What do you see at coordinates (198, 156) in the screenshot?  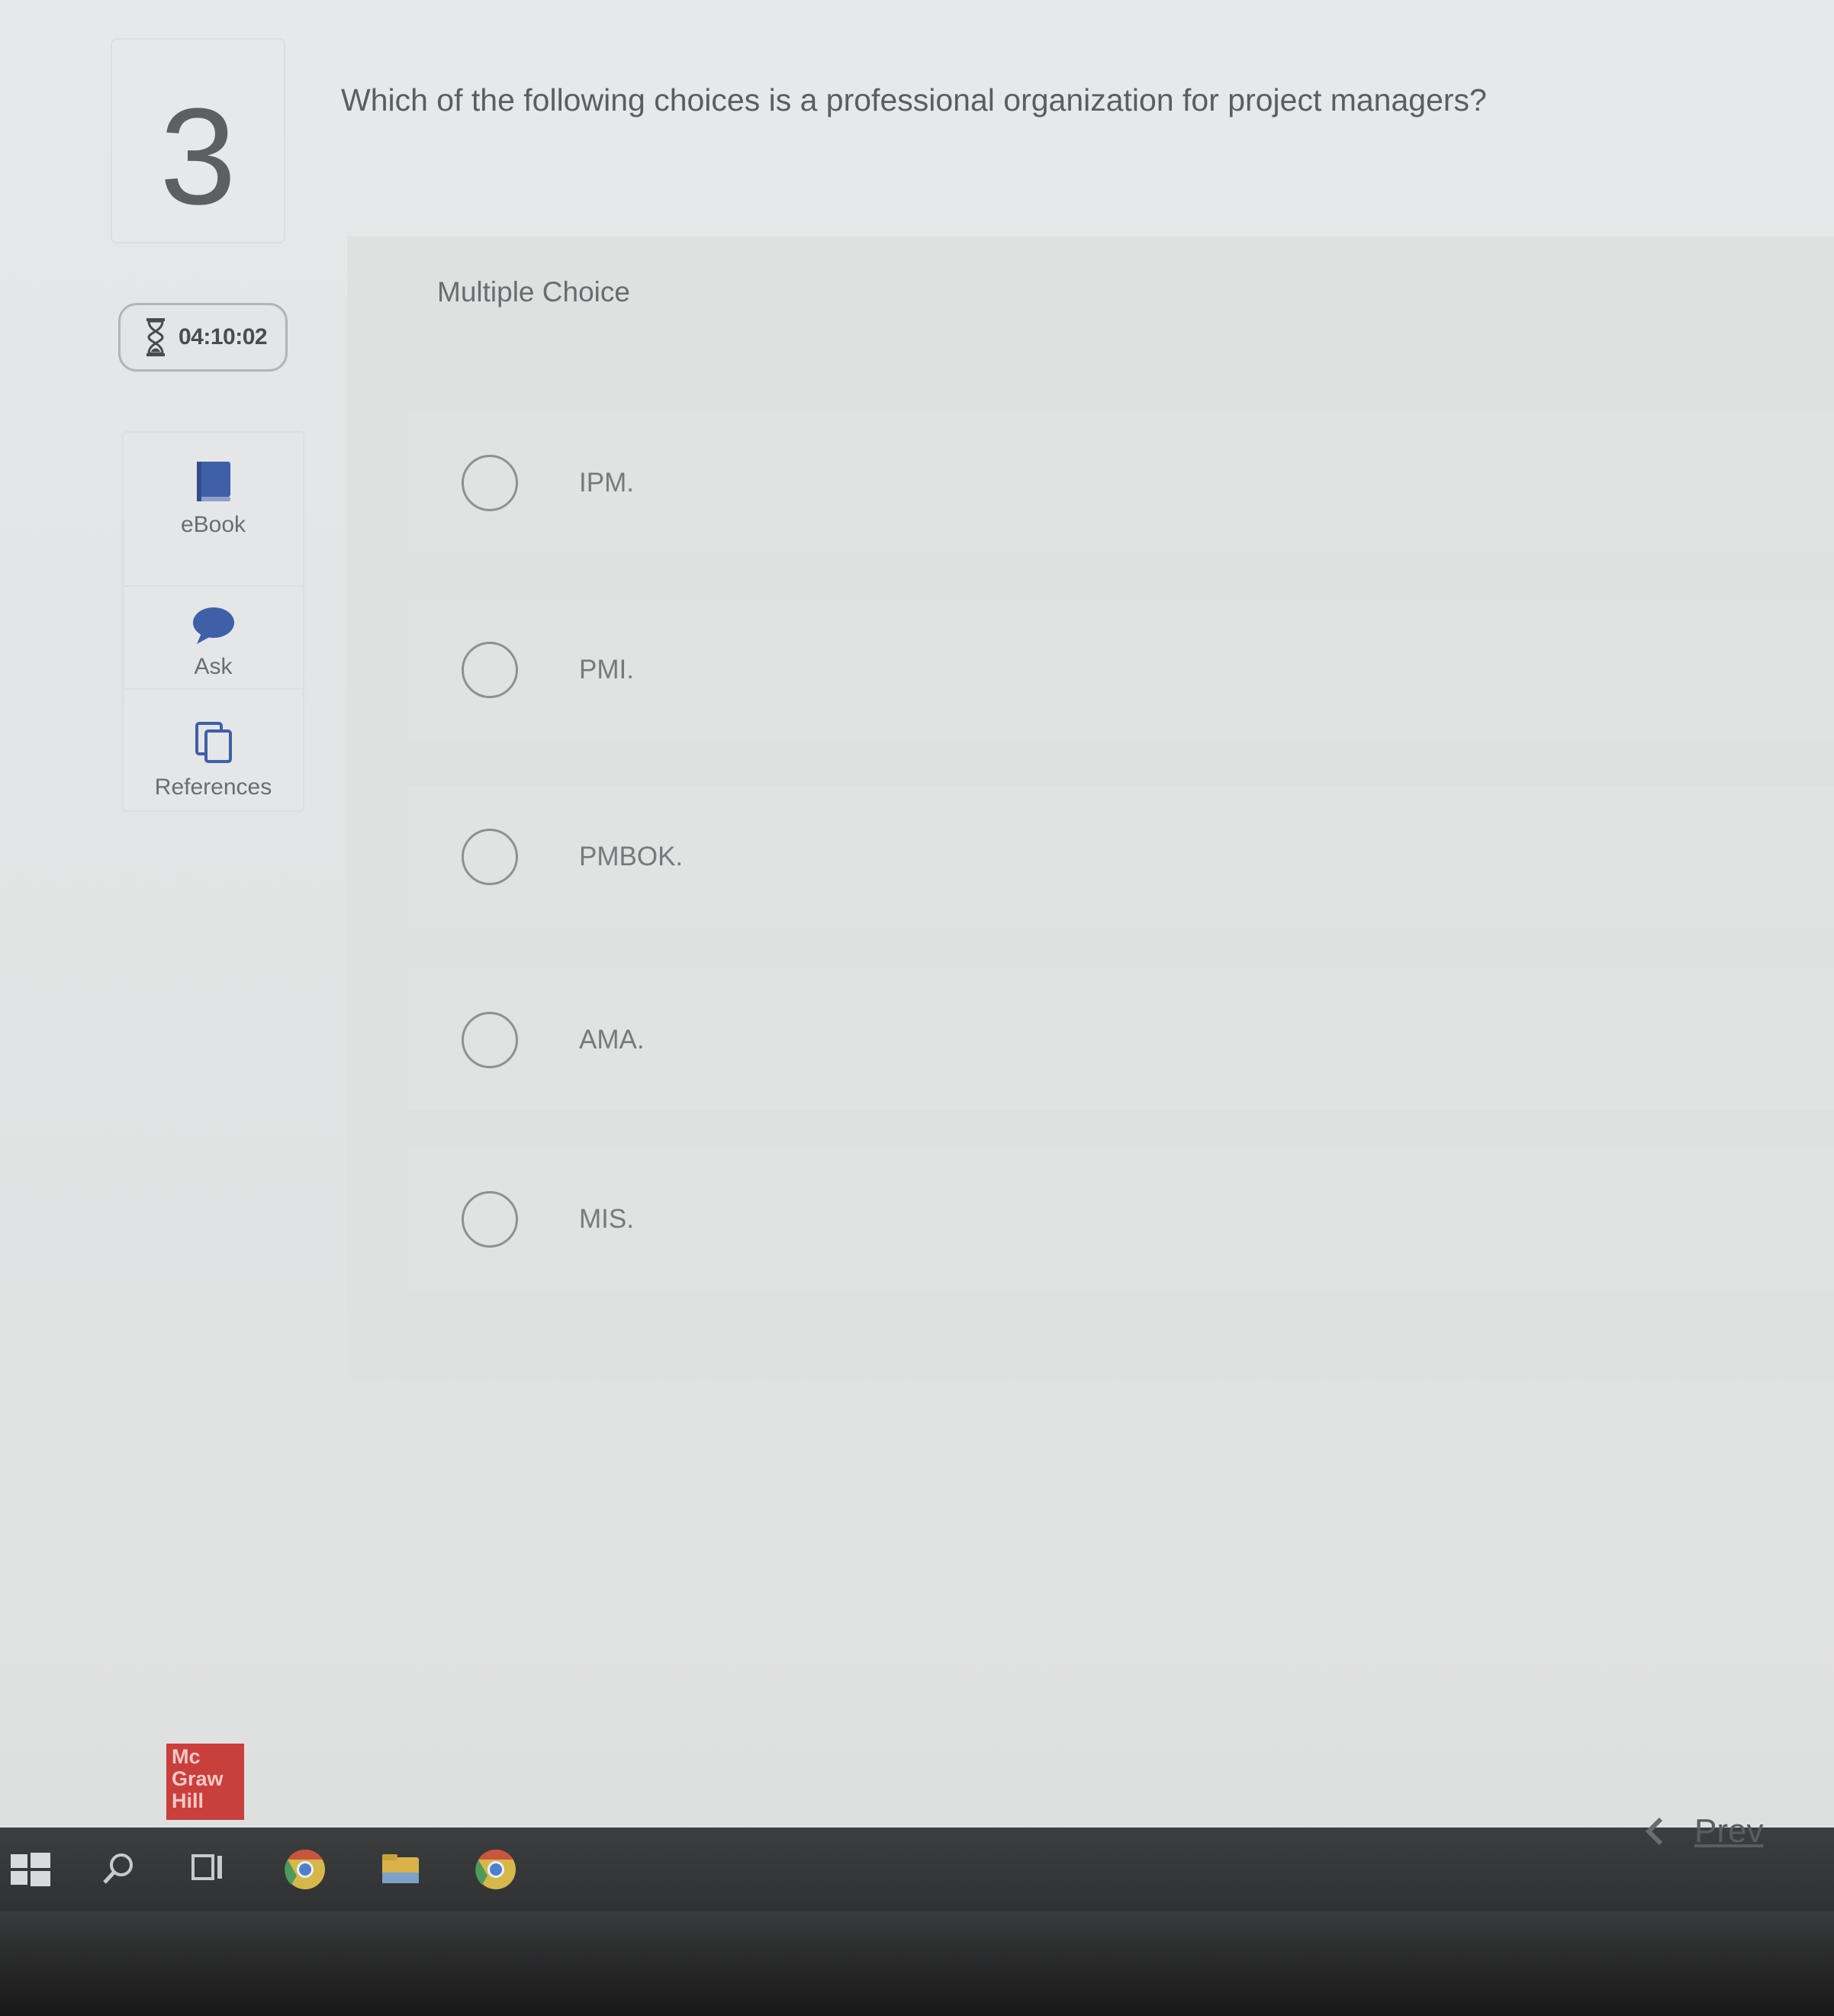 I see `question-number: 3` at bounding box center [198, 156].